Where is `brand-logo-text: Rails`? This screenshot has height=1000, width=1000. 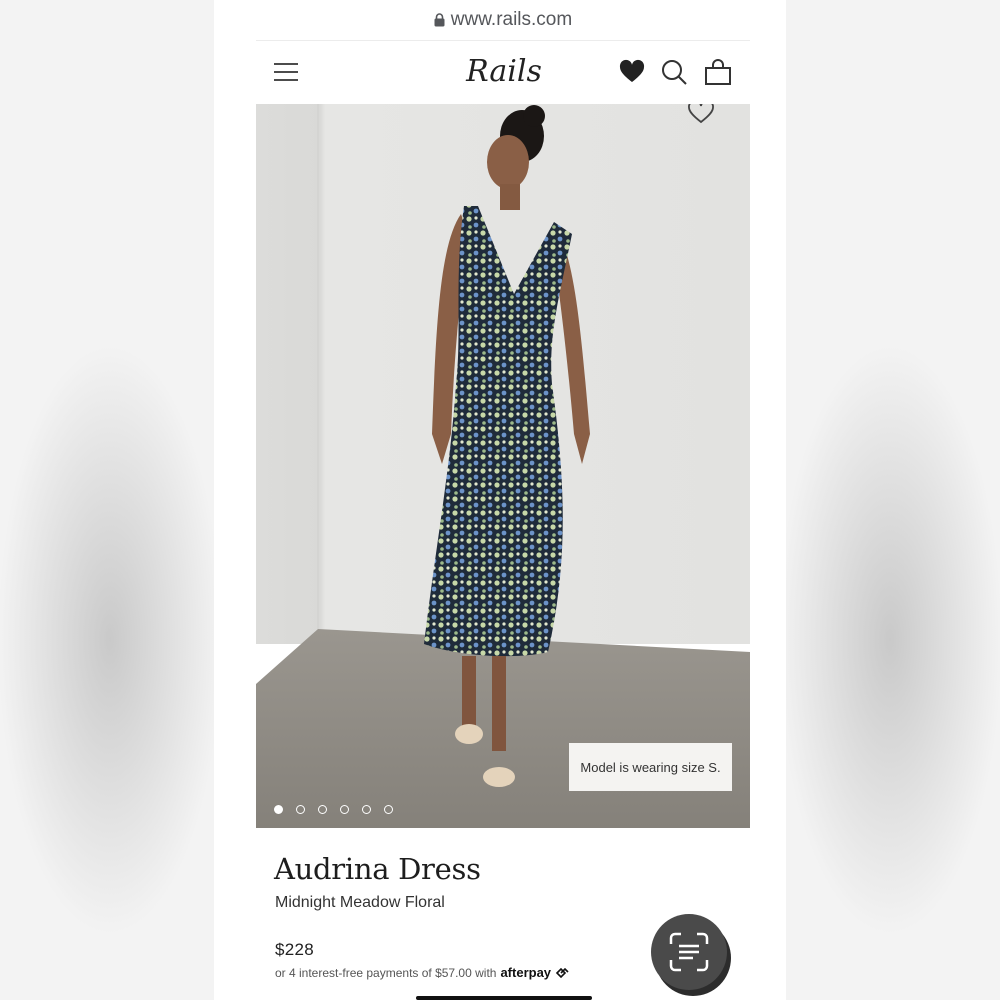
brand-logo-text: Rails is located at coordinates (504, 71).